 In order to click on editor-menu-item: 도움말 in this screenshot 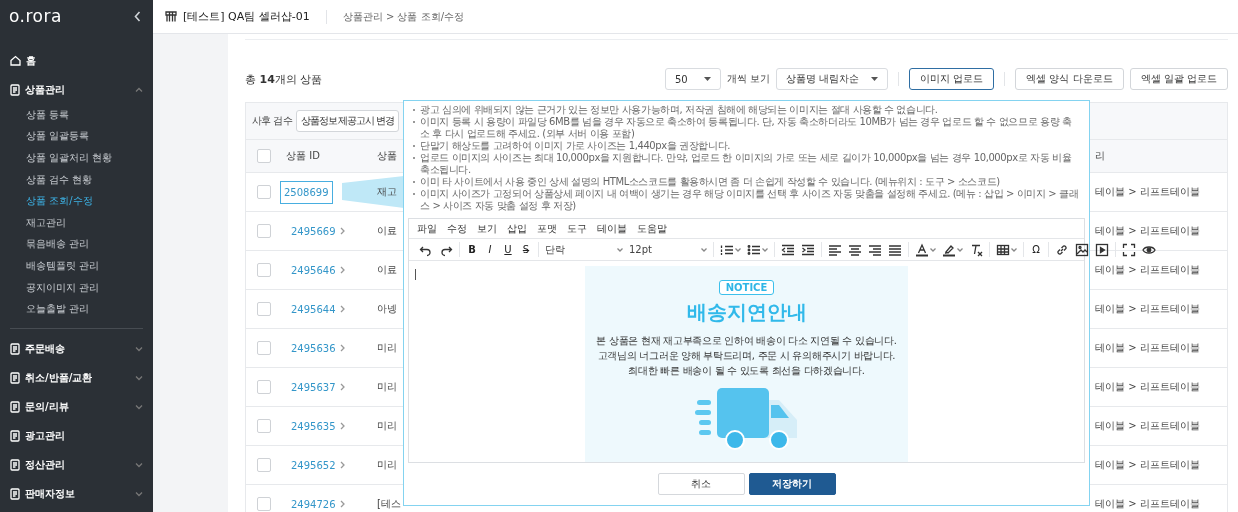, I will do `click(652, 228)`.